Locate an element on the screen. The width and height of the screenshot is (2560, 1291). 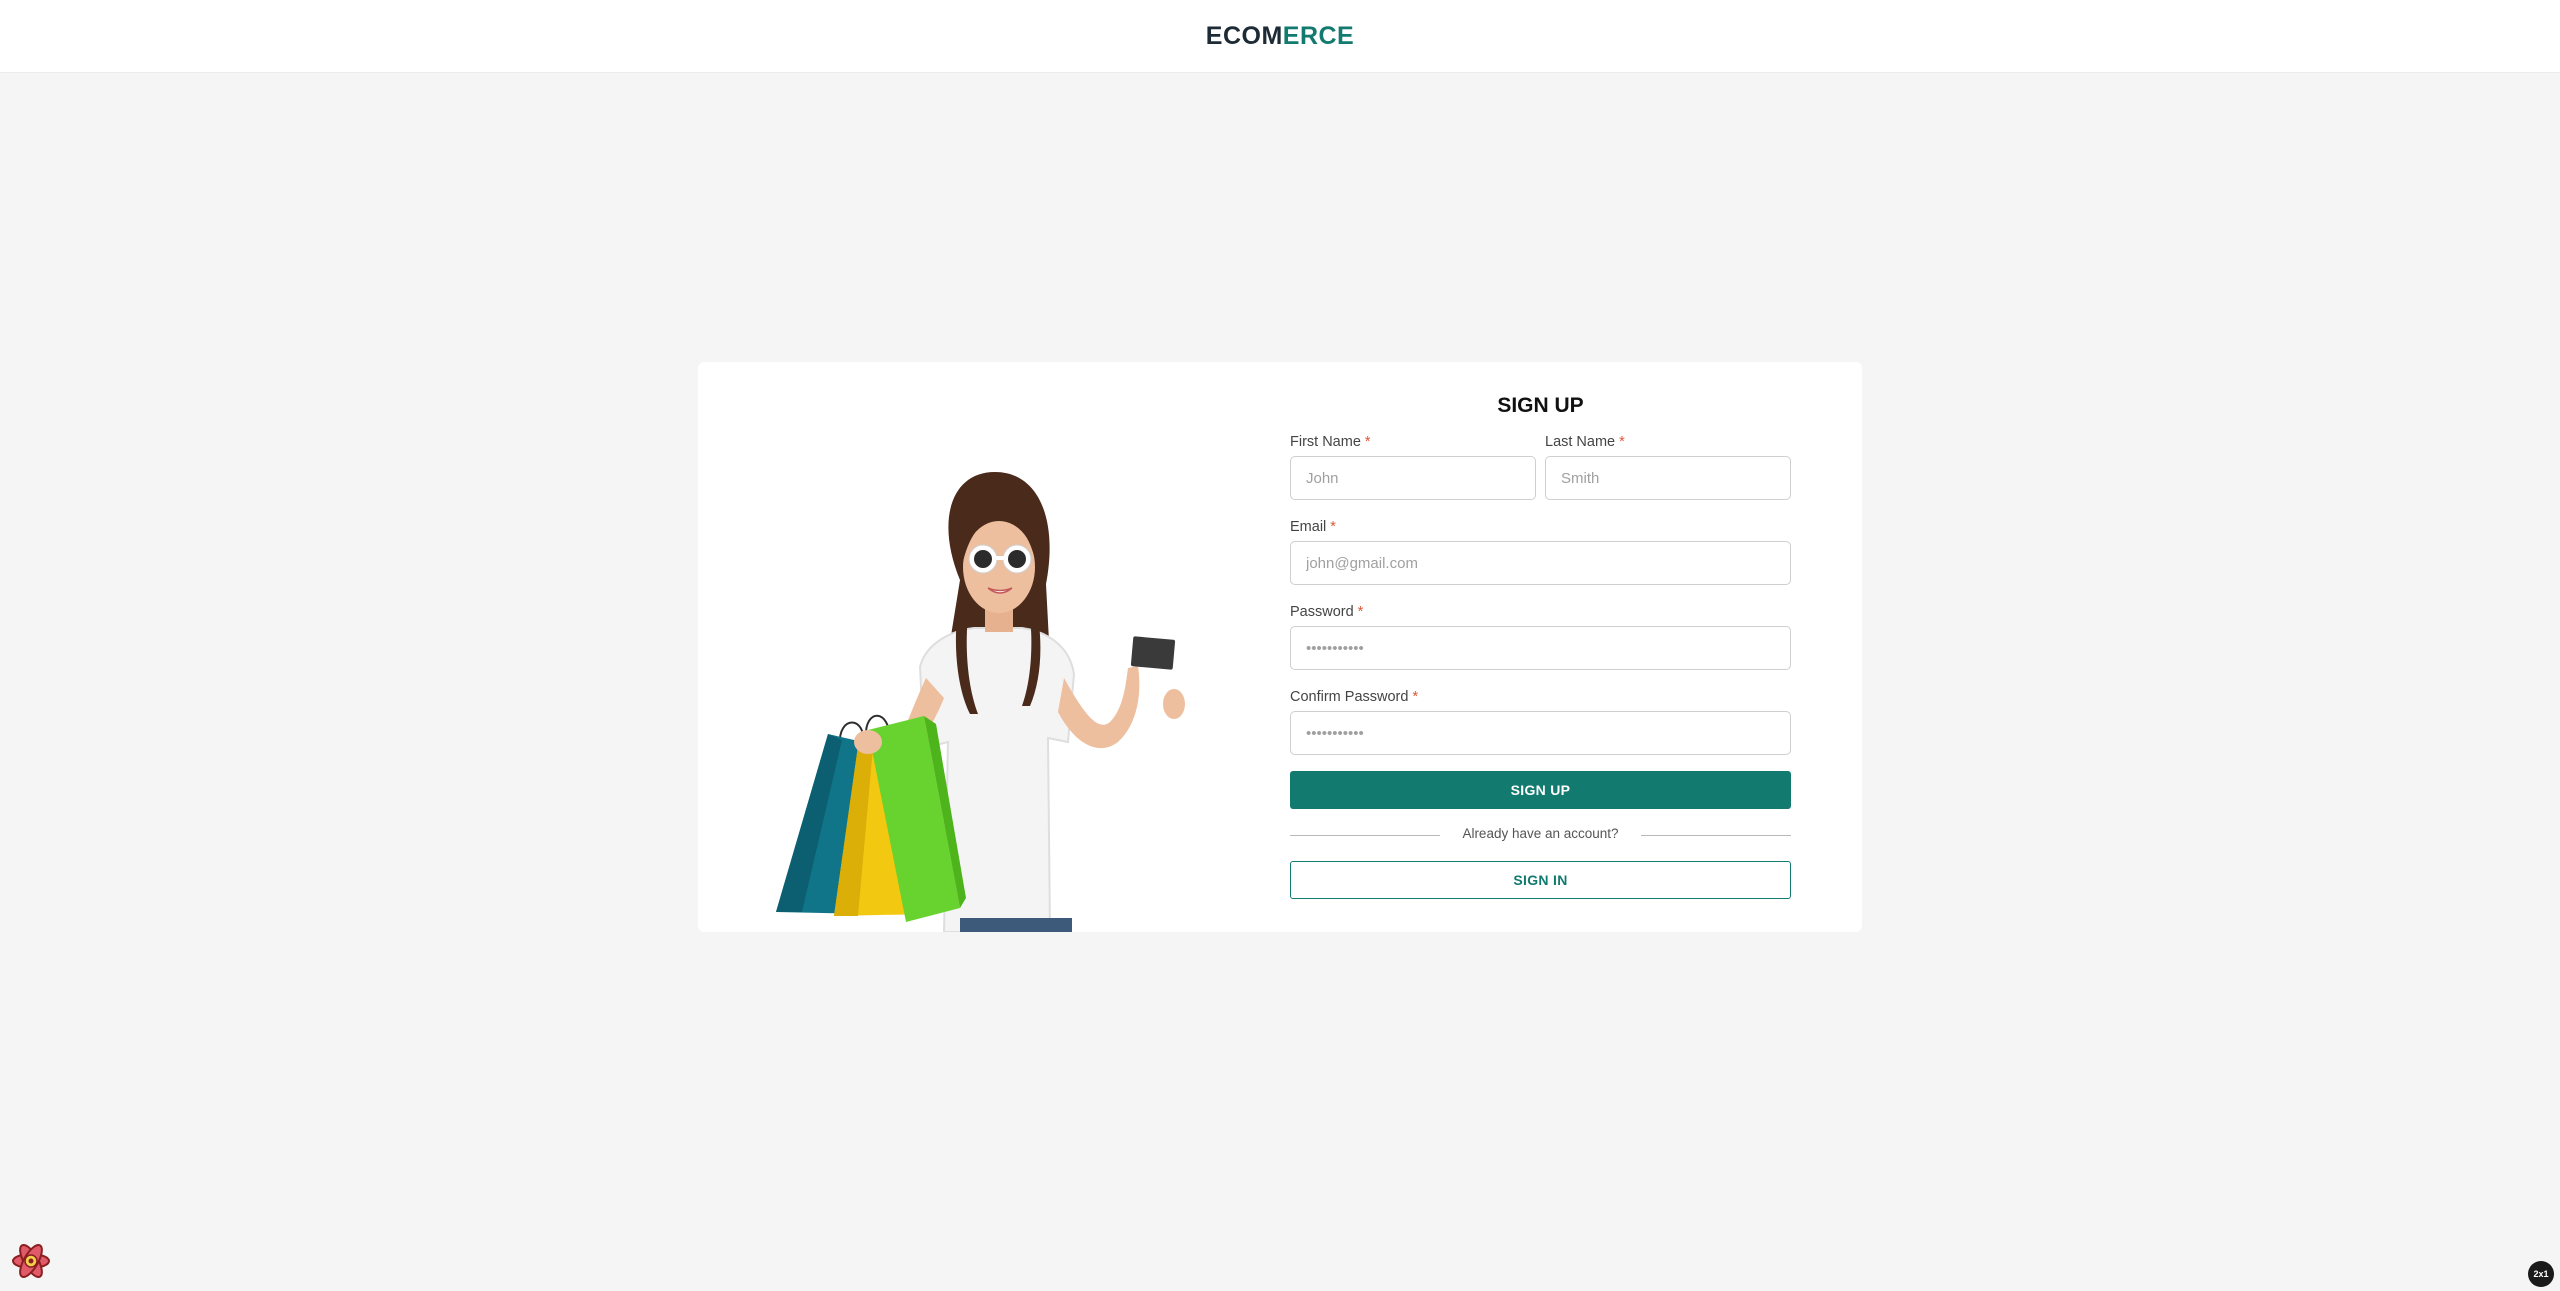
last-name-label-text: Last Name is located at coordinates (1580, 442).